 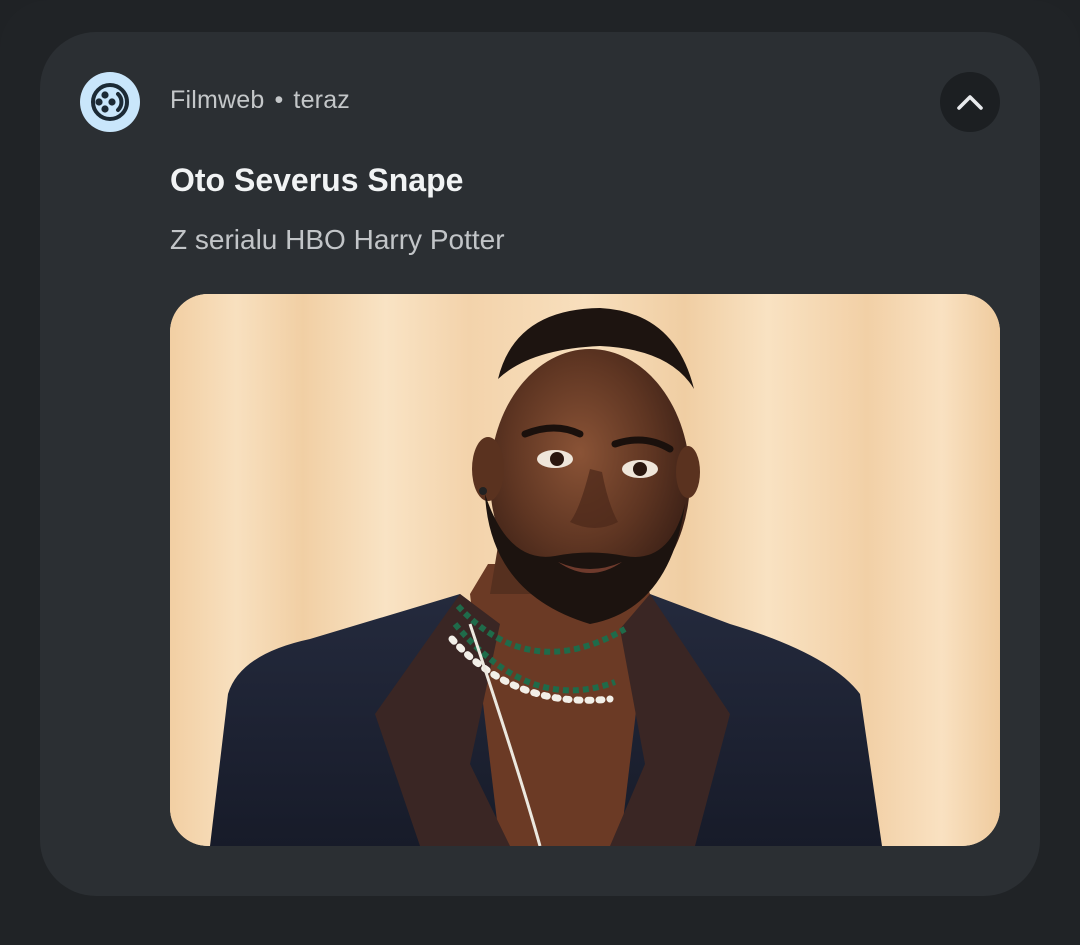 I want to click on filmweb-reel-icon, so click(x=110, y=102).